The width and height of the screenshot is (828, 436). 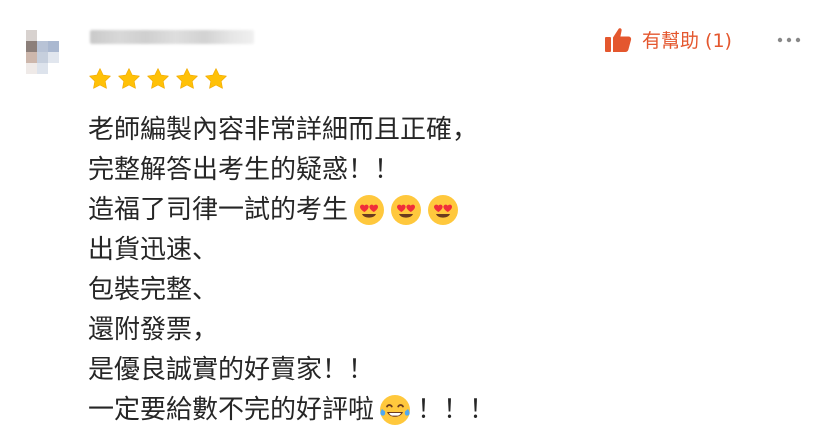 I want to click on comment-line-text: 造福了司律一試的考生, so click(x=218, y=210).